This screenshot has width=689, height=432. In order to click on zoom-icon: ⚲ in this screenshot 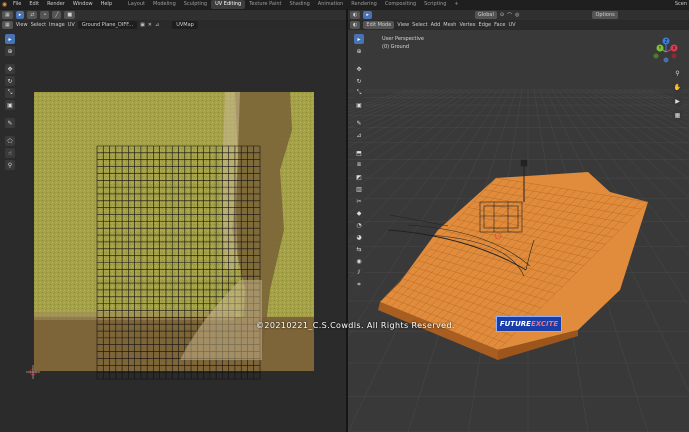, I will do `click(677, 73)`.